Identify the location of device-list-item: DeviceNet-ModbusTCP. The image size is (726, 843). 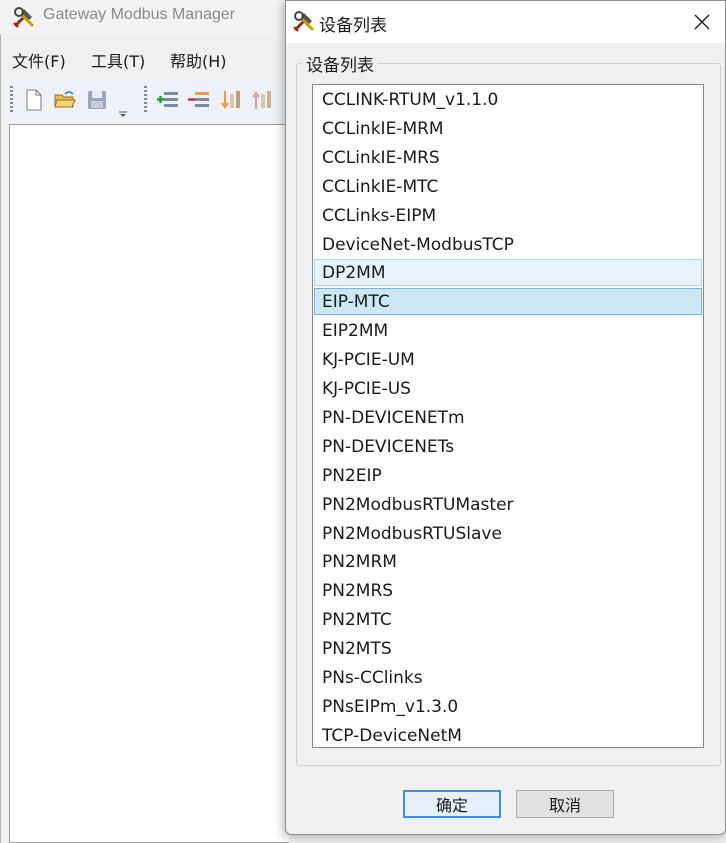
(508, 244).